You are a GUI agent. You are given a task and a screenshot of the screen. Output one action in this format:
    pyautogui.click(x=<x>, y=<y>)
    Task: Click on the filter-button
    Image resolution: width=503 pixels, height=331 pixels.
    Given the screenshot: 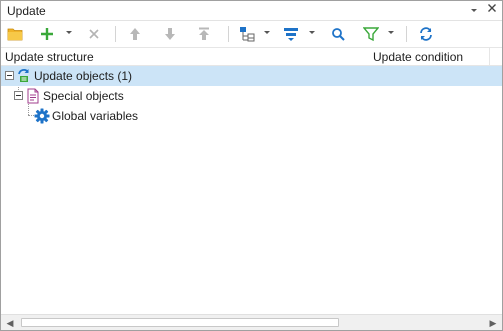 What is the action you would take?
    pyautogui.click(x=371, y=34)
    